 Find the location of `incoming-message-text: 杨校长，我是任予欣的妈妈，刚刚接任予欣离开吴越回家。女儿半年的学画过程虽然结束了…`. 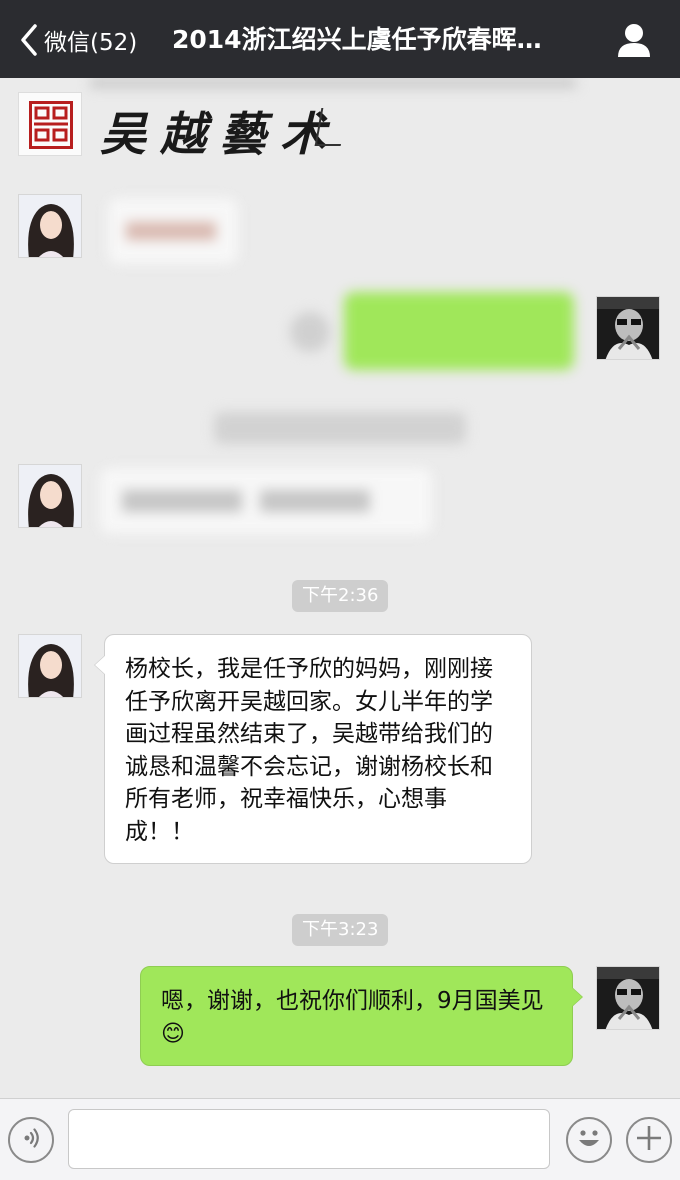

incoming-message-text: 杨校长，我是任予欣的妈妈，刚刚接任予欣离开吴越回家。女儿半年的学画过程虽然结束了… is located at coordinates (309, 750).